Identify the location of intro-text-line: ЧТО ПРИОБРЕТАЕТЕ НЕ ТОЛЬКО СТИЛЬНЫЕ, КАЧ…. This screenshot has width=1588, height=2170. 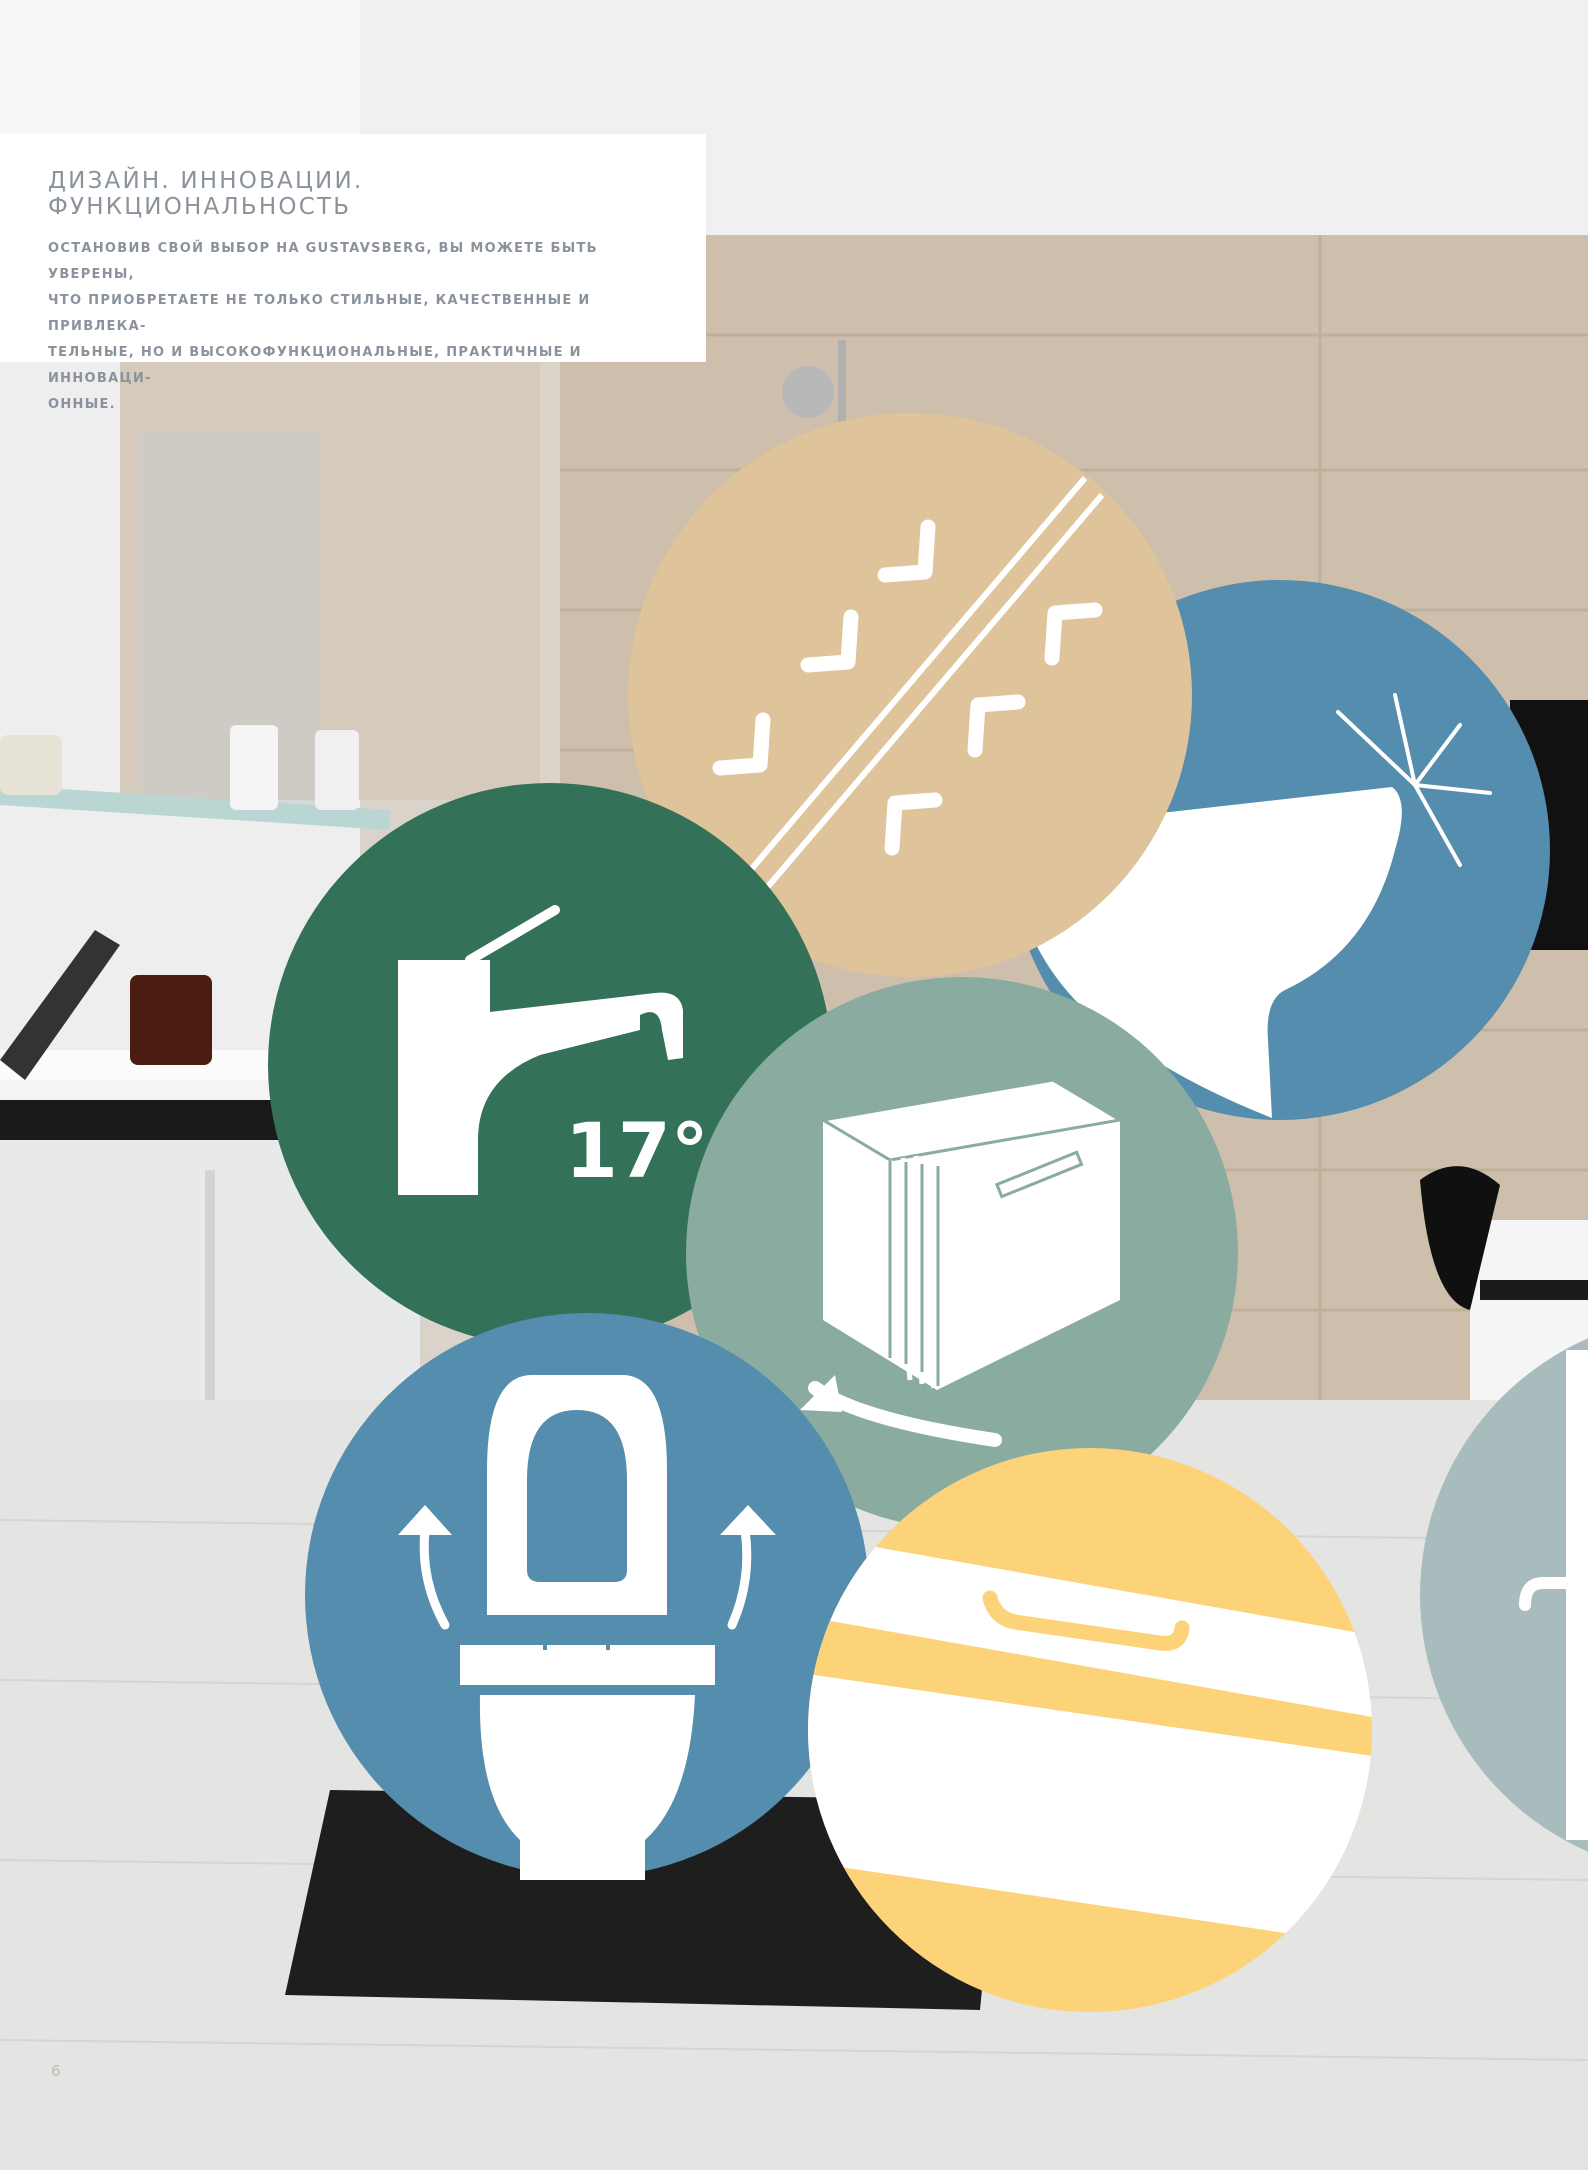
(319, 313).